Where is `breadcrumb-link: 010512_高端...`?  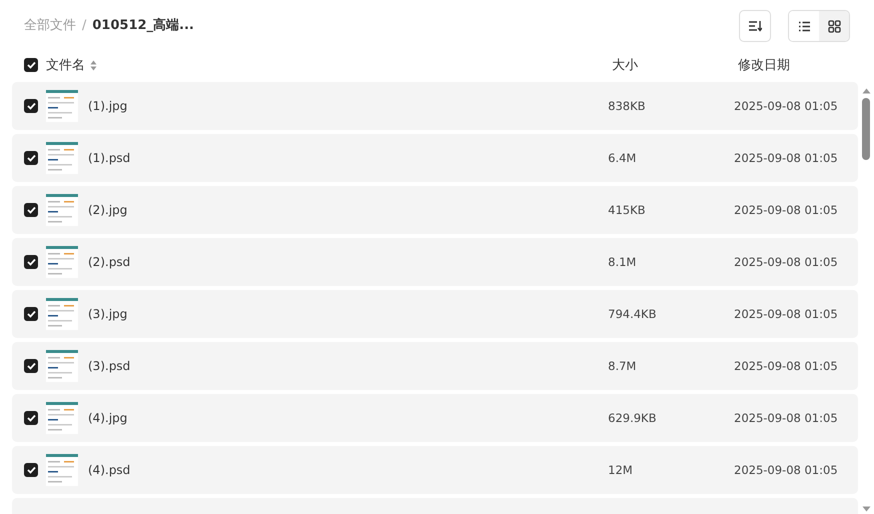
breadcrumb-link: 010512_高端... is located at coordinates (143, 25).